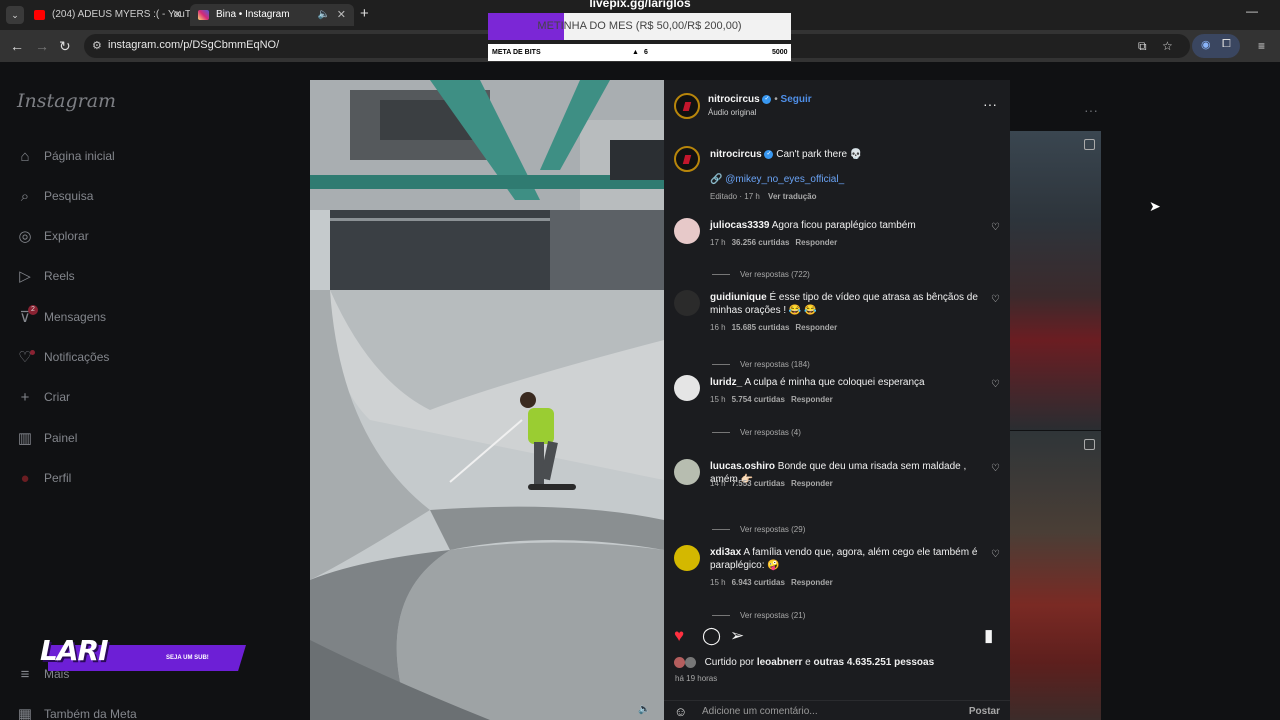  Describe the element at coordinates (761, 327) in the screenshot. I see `comment-likes: 15.685 curtidas` at that location.